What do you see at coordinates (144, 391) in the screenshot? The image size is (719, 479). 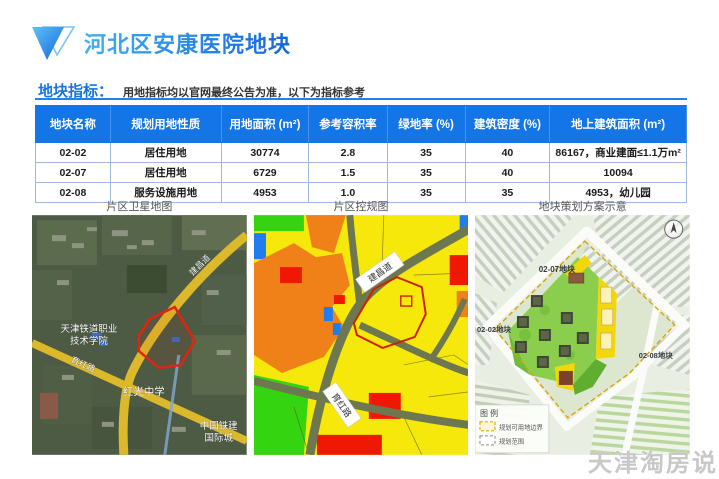 I see `satellite-label-school: 红光中学` at bounding box center [144, 391].